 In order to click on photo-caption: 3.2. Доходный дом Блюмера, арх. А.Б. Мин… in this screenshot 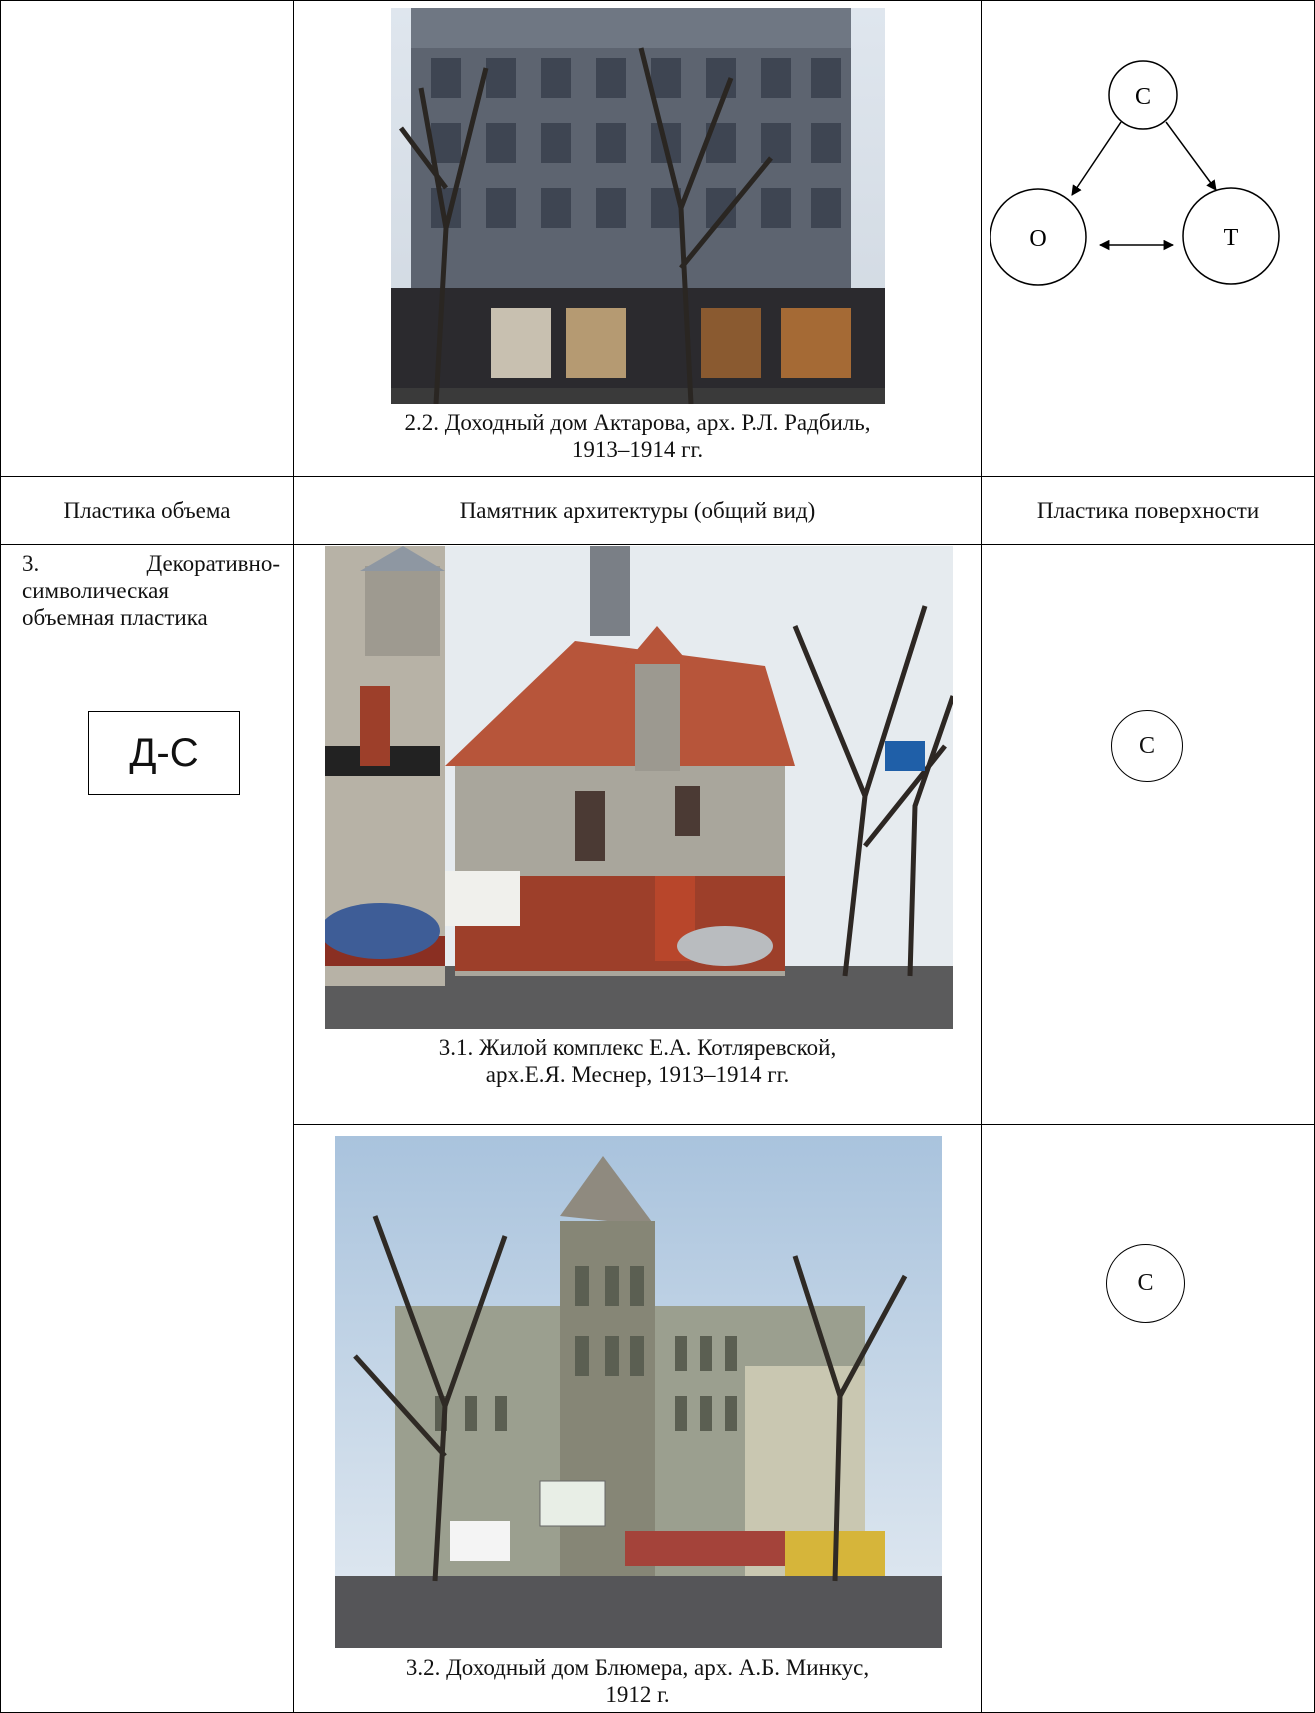, I will do `click(637, 1681)`.